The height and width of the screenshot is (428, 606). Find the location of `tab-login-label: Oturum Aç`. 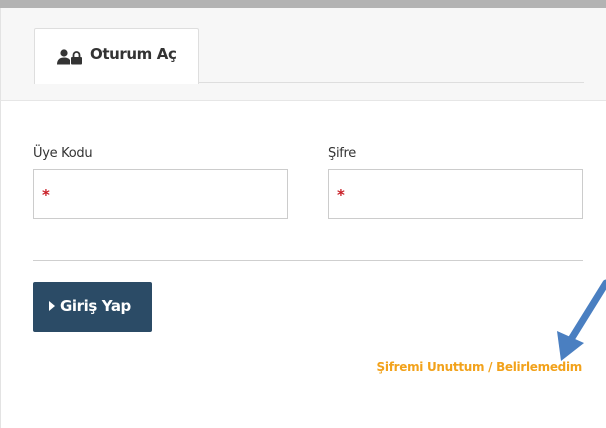

tab-login-label: Oturum Aç is located at coordinates (133, 54).